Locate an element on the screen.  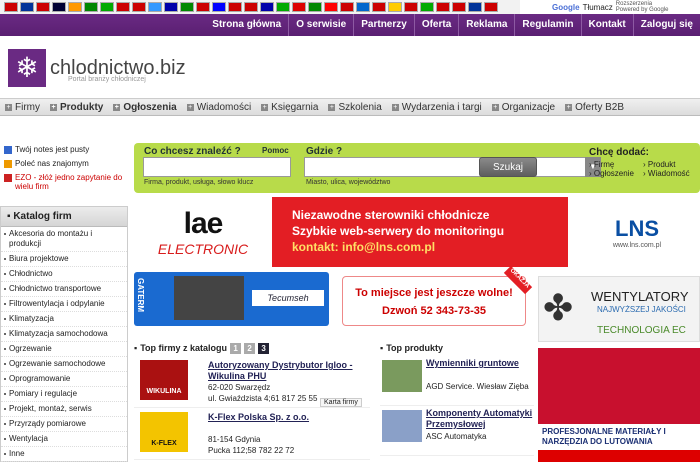
nav-about: O serwisie is located at coordinates (320, 25).